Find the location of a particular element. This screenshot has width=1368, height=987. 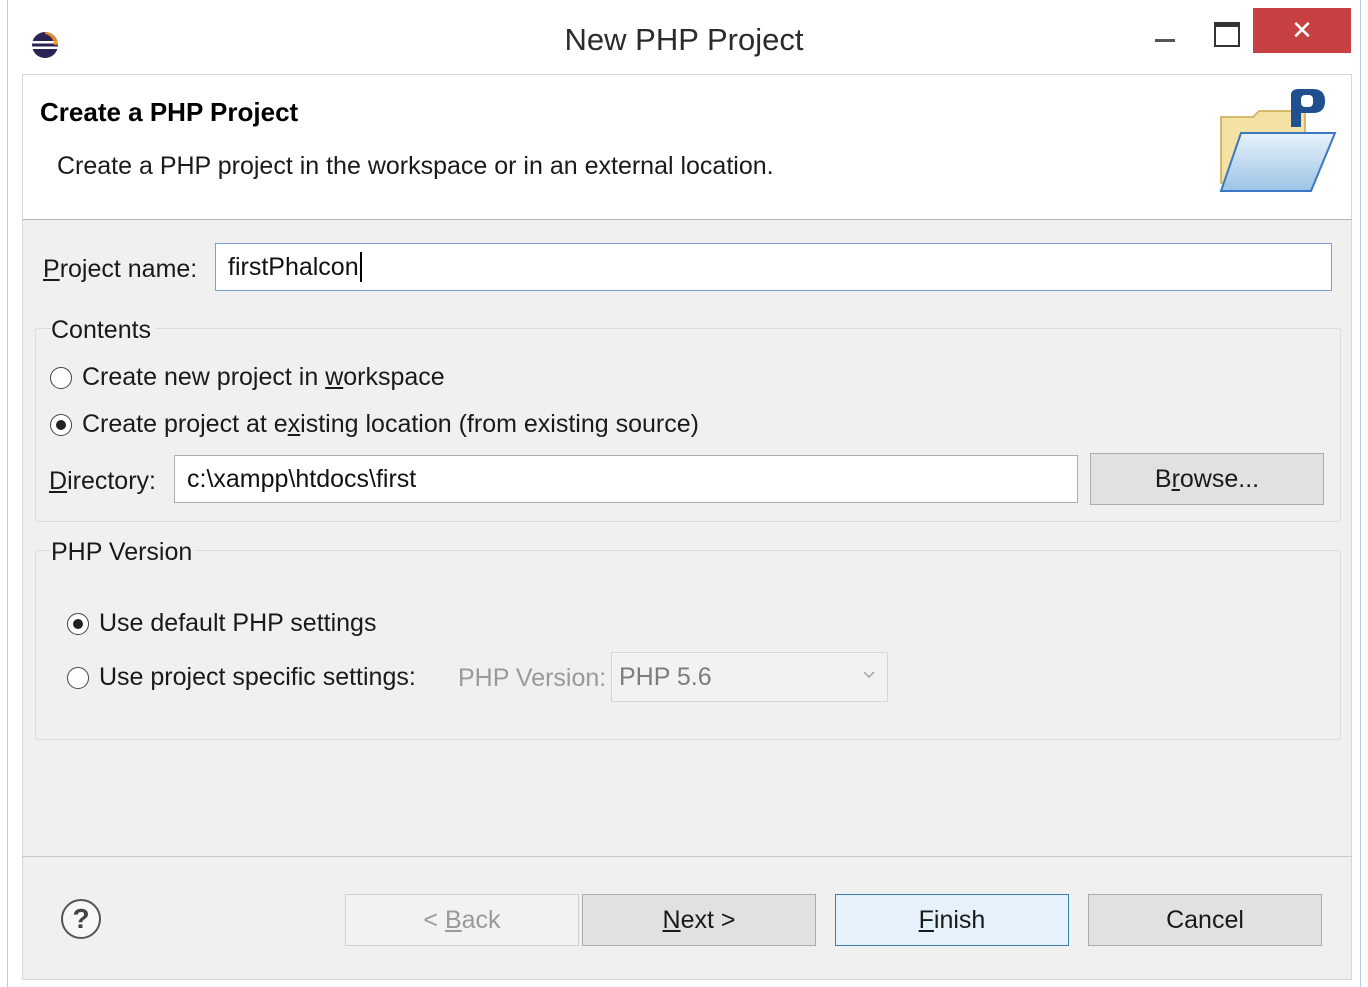

project-name-label: Project name: is located at coordinates (120, 269).